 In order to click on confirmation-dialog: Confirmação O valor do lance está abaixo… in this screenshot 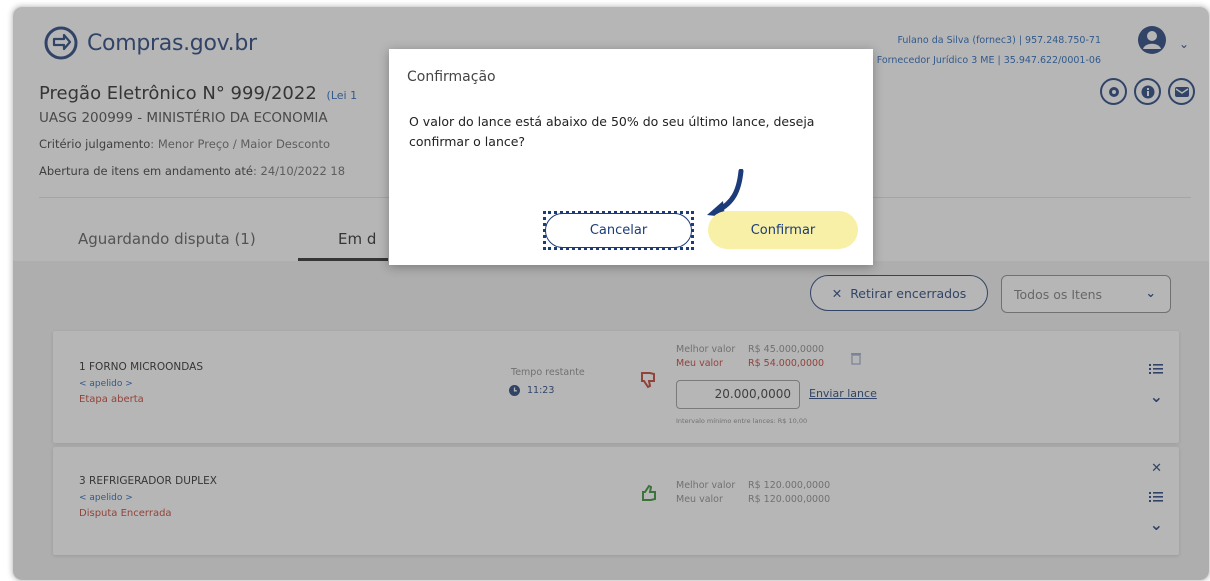, I will do `click(631, 157)`.